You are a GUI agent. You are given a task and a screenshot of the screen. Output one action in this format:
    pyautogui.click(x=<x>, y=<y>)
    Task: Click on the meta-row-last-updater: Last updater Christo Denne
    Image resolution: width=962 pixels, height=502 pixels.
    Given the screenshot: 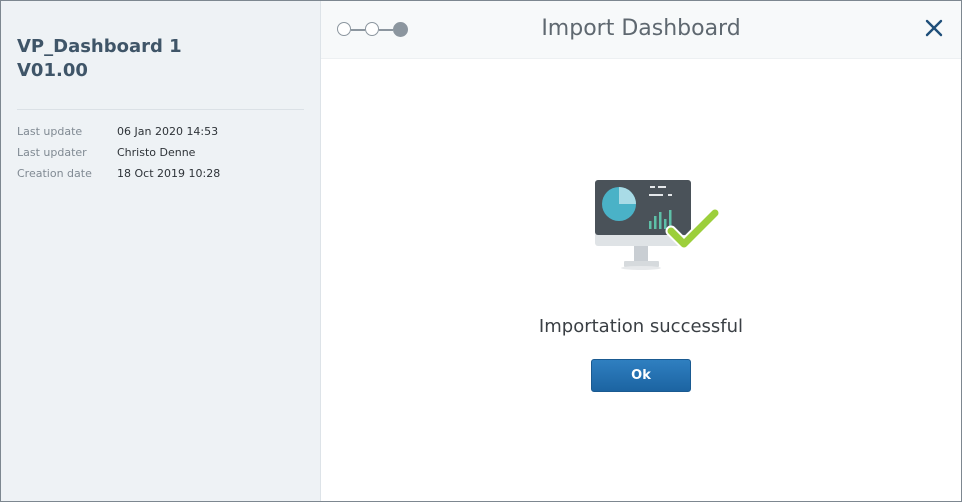 What is the action you would take?
    pyautogui.click(x=118, y=156)
    